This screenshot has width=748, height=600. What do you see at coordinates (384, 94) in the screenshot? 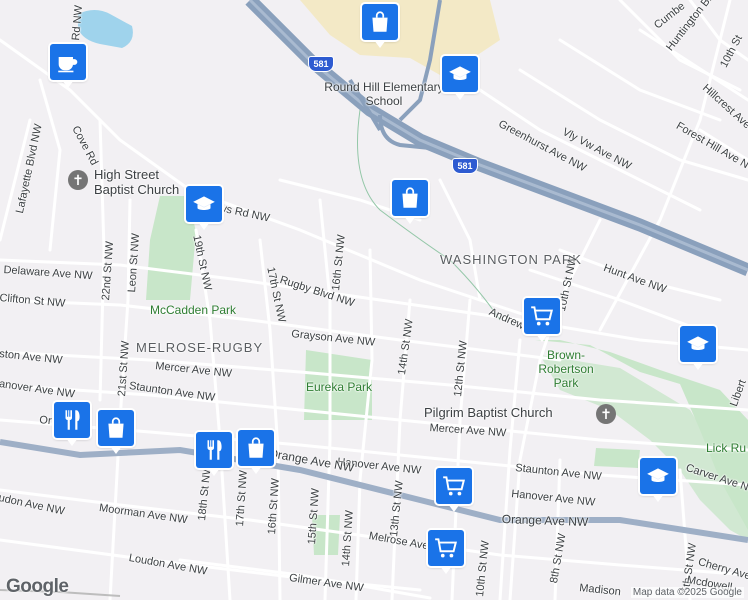
I see `school-label: Round Hill Elementary School` at bounding box center [384, 94].